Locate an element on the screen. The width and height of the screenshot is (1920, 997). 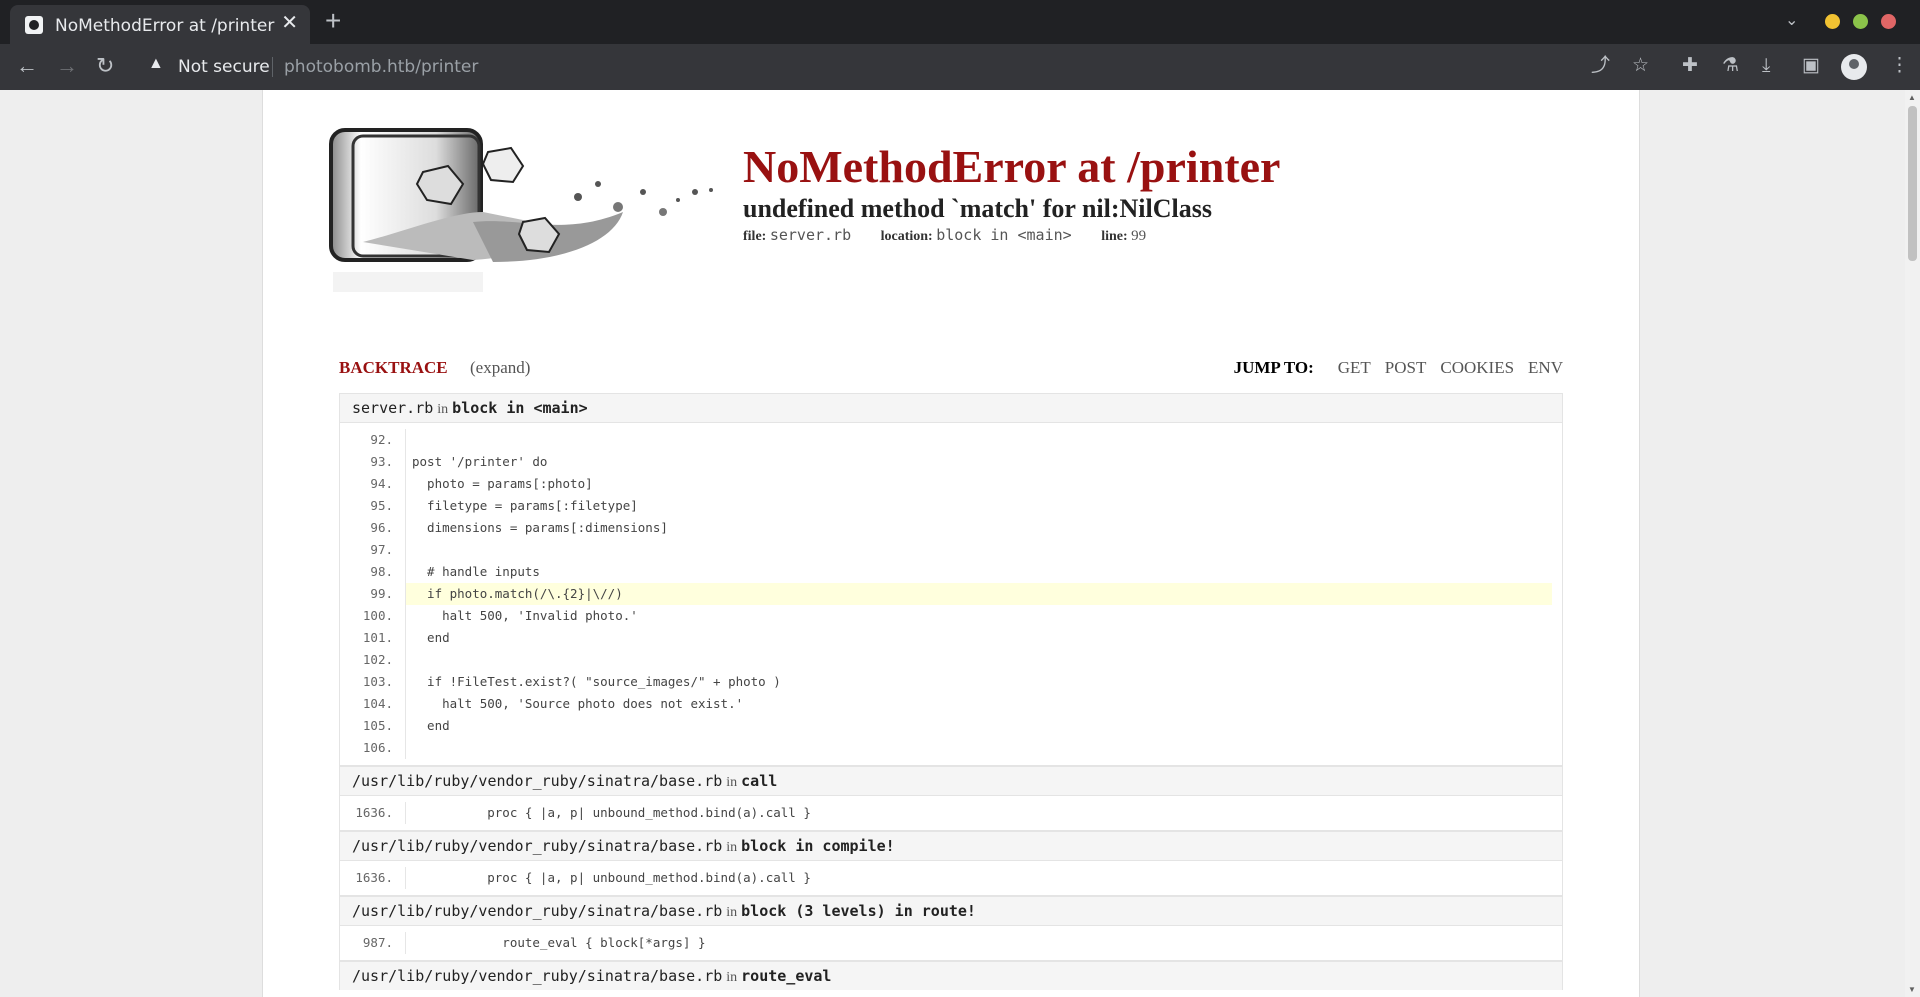
line-value: 99 is located at coordinates (1139, 236).